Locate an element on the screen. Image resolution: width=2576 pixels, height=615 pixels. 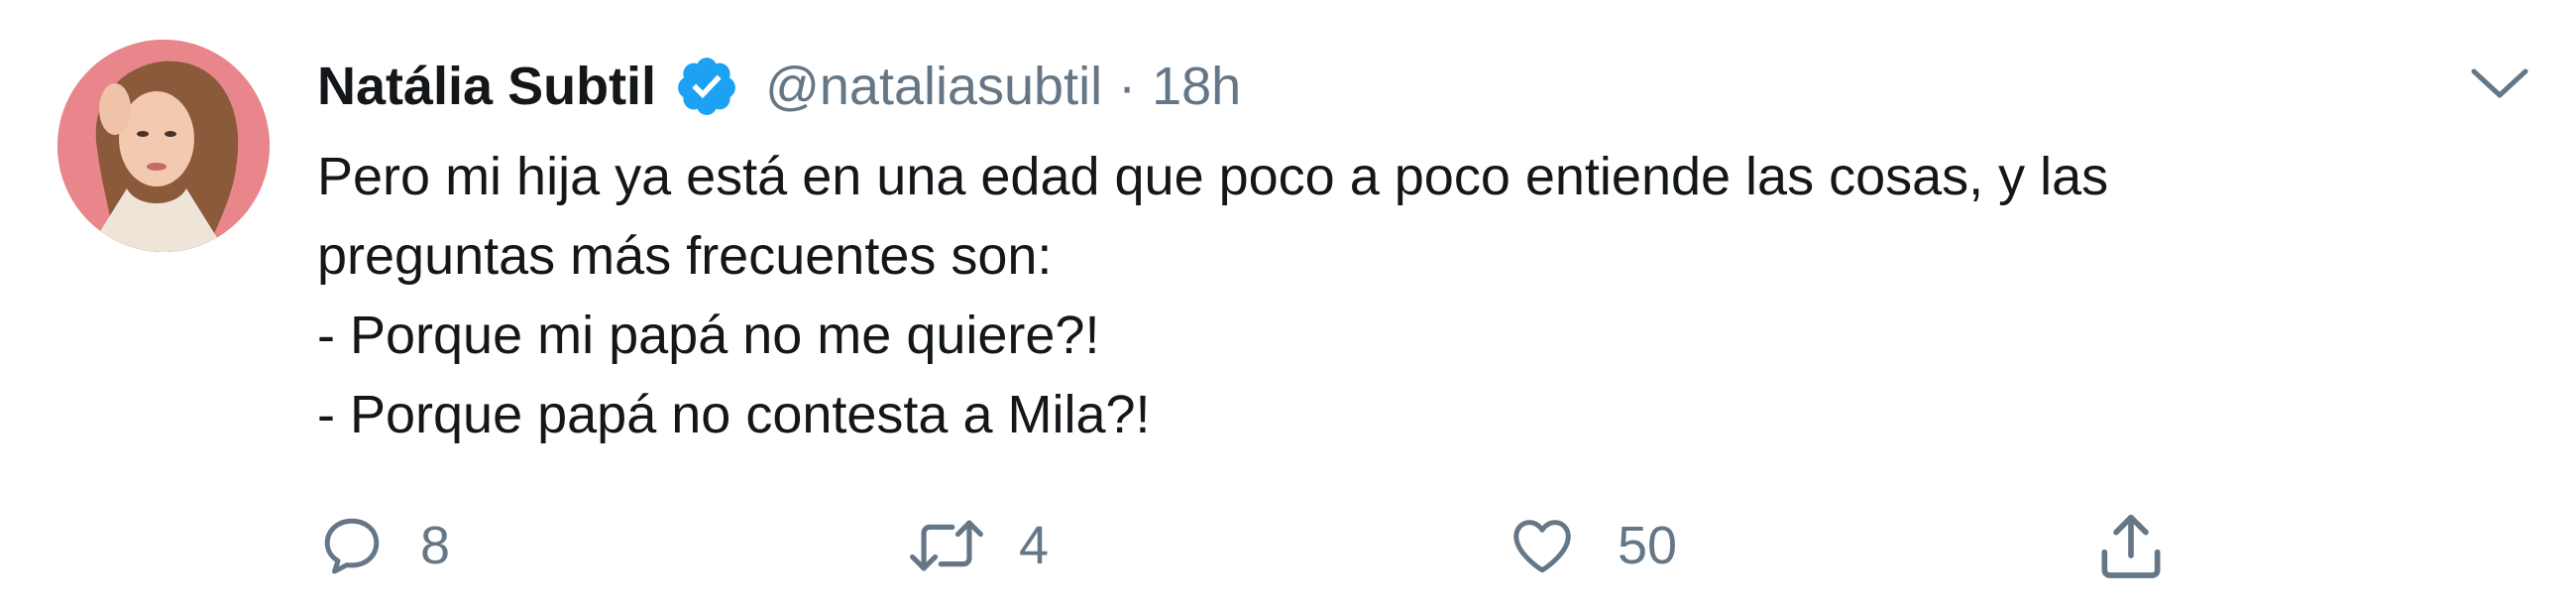
like-button: 50 is located at coordinates (1592, 545).